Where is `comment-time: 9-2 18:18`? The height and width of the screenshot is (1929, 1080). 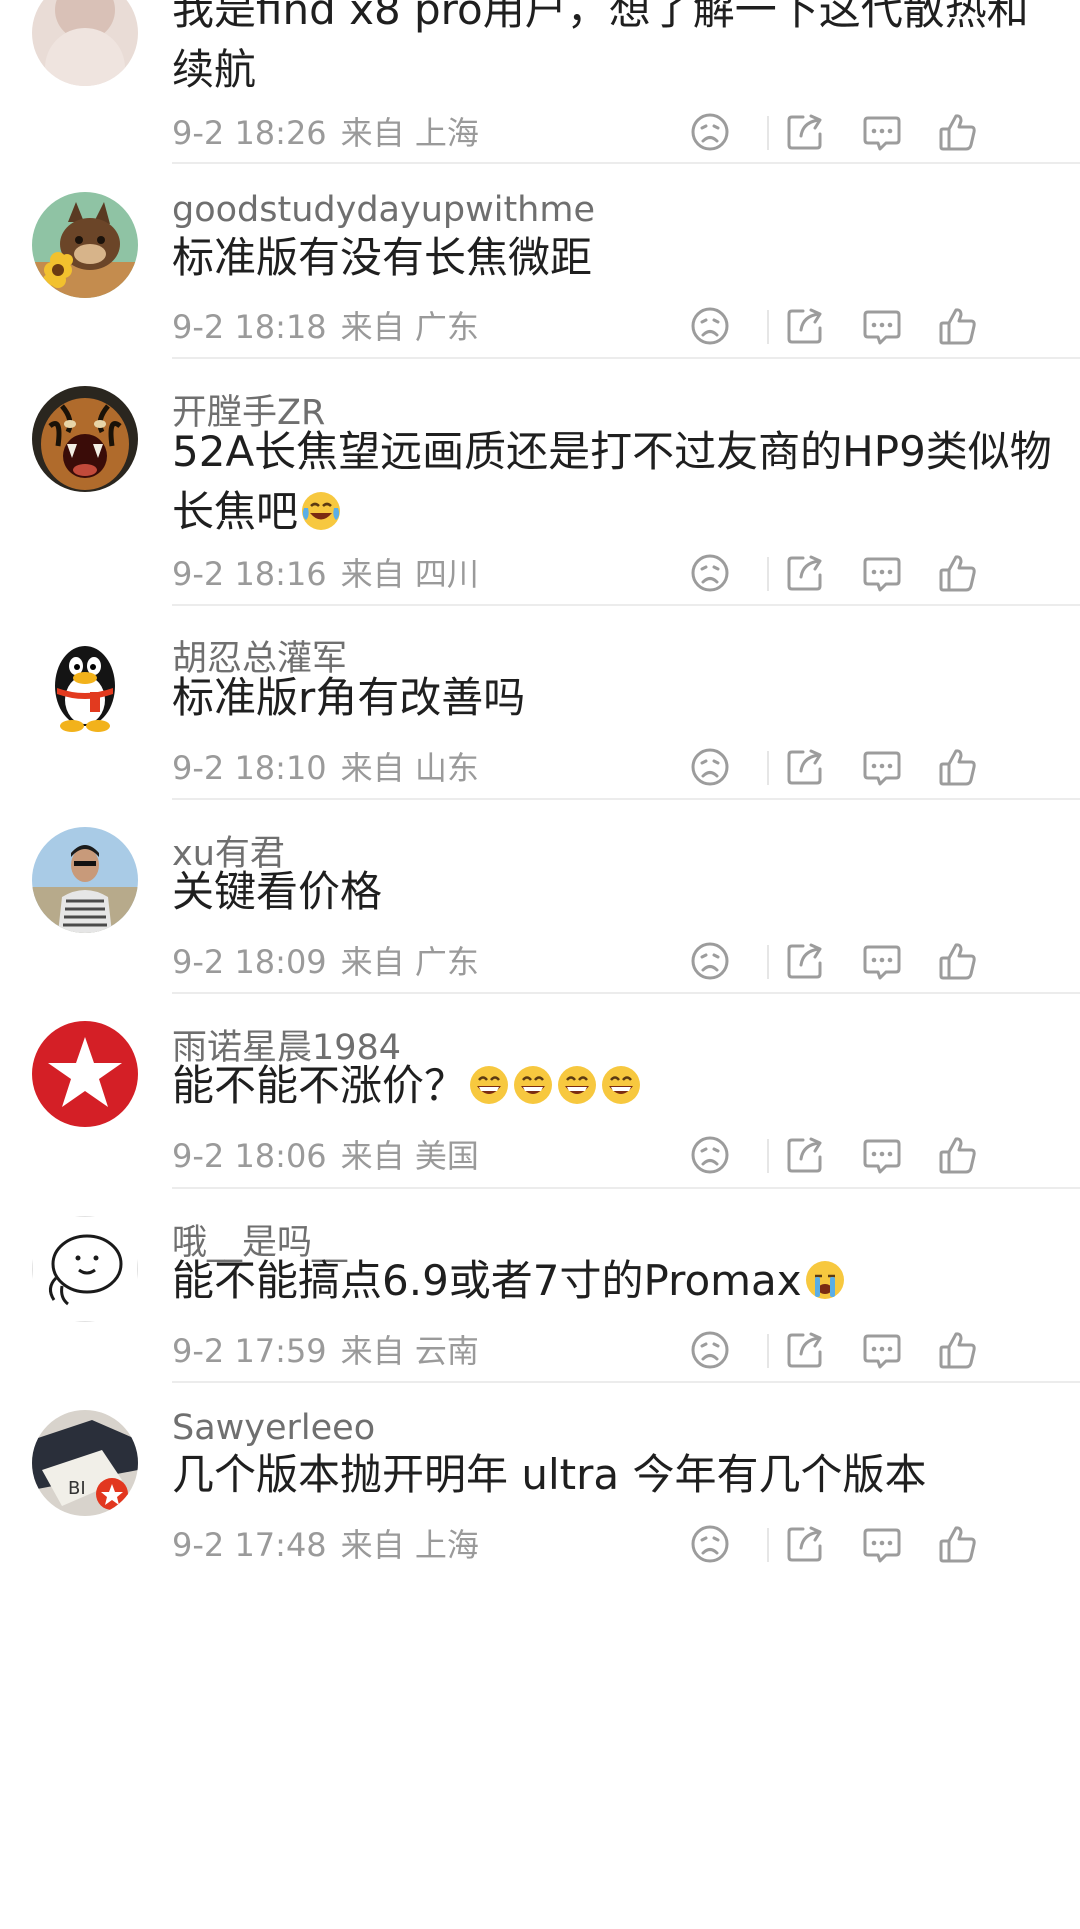
comment-time: 9-2 18:18 is located at coordinates (249, 327).